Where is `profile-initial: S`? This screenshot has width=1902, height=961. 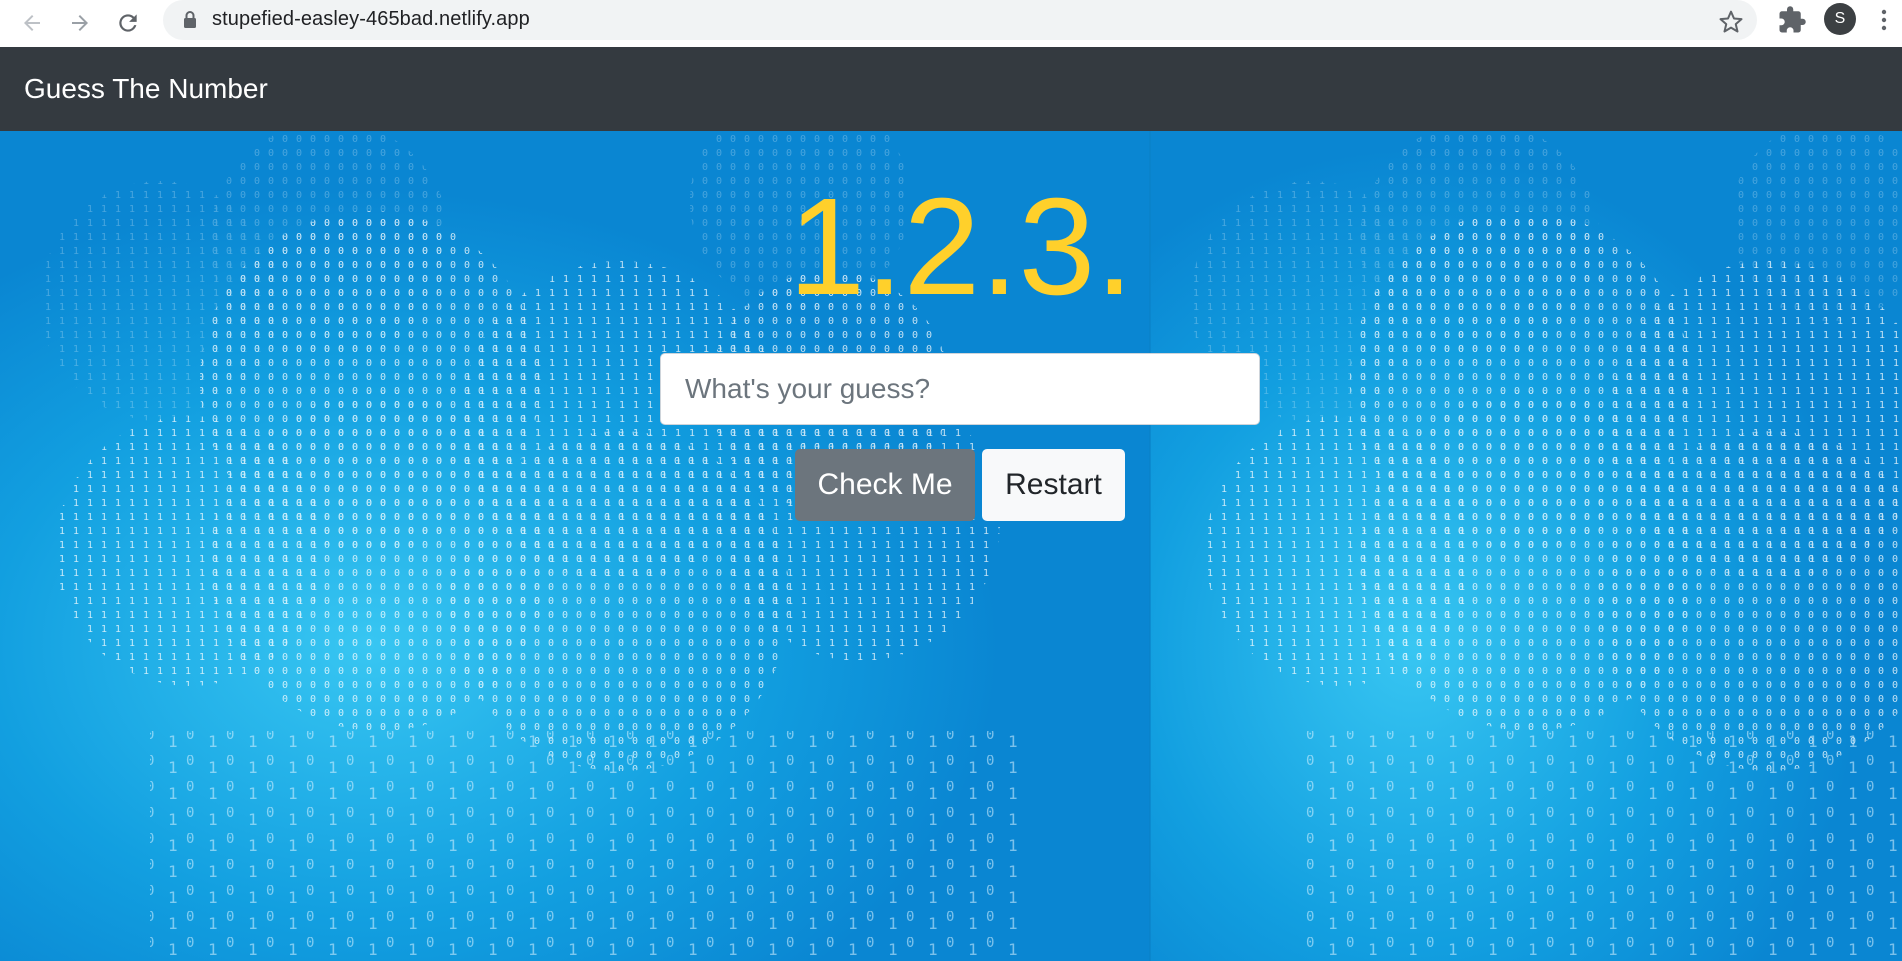 profile-initial: S is located at coordinates (1840, 18).